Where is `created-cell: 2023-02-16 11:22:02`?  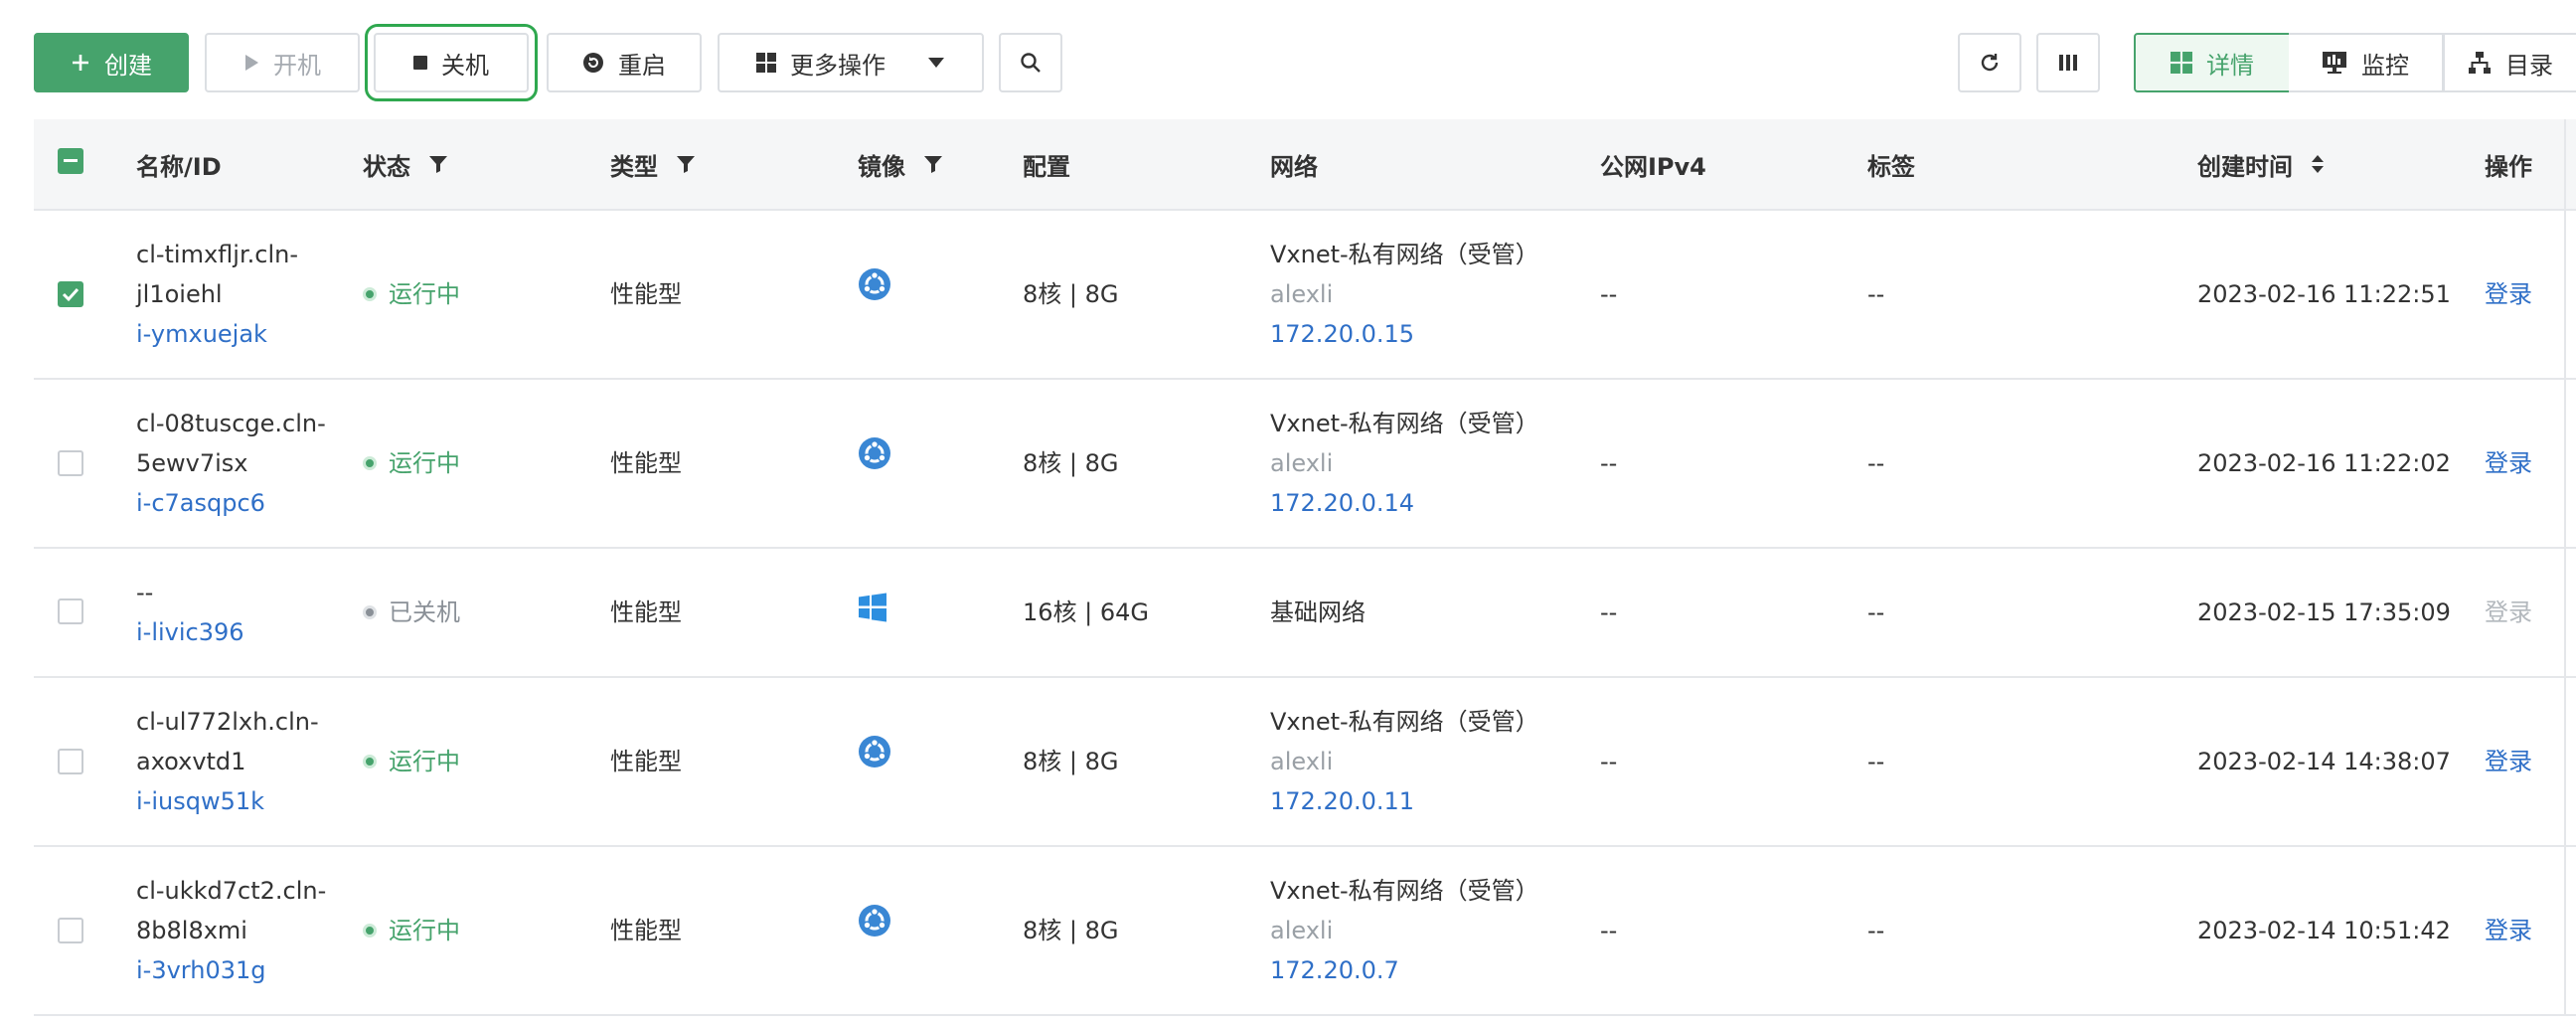 created-cell: 2023-02-16 11:22:02 is located at coordinates (2324, 463).